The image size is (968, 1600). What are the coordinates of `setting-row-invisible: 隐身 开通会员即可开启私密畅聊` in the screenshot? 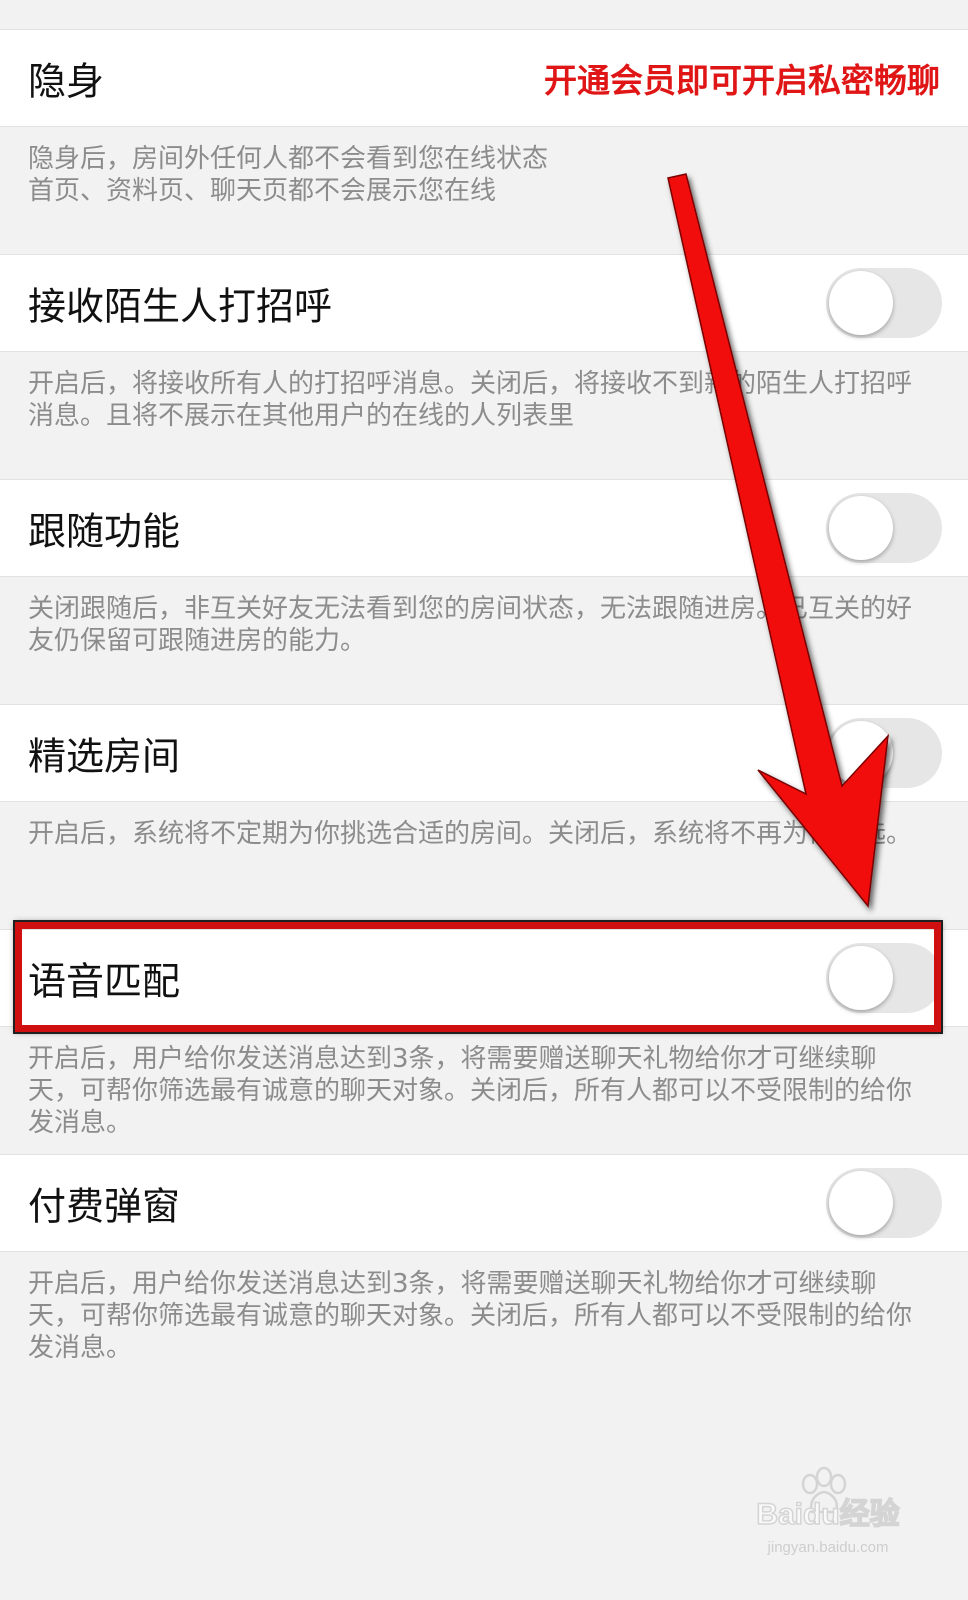 It's located at (484, 78).